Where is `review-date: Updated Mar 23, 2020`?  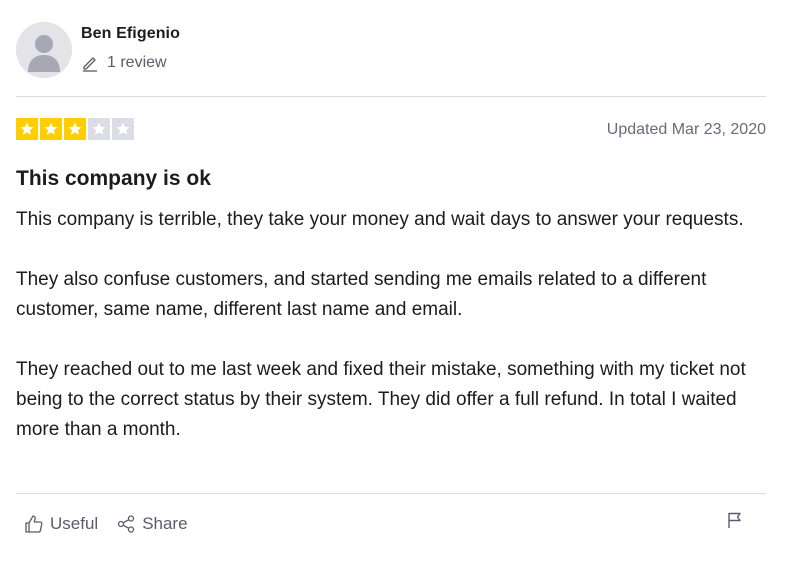
review-date: Updated Mar 23, 2020 is located at coordinates (686, 129).